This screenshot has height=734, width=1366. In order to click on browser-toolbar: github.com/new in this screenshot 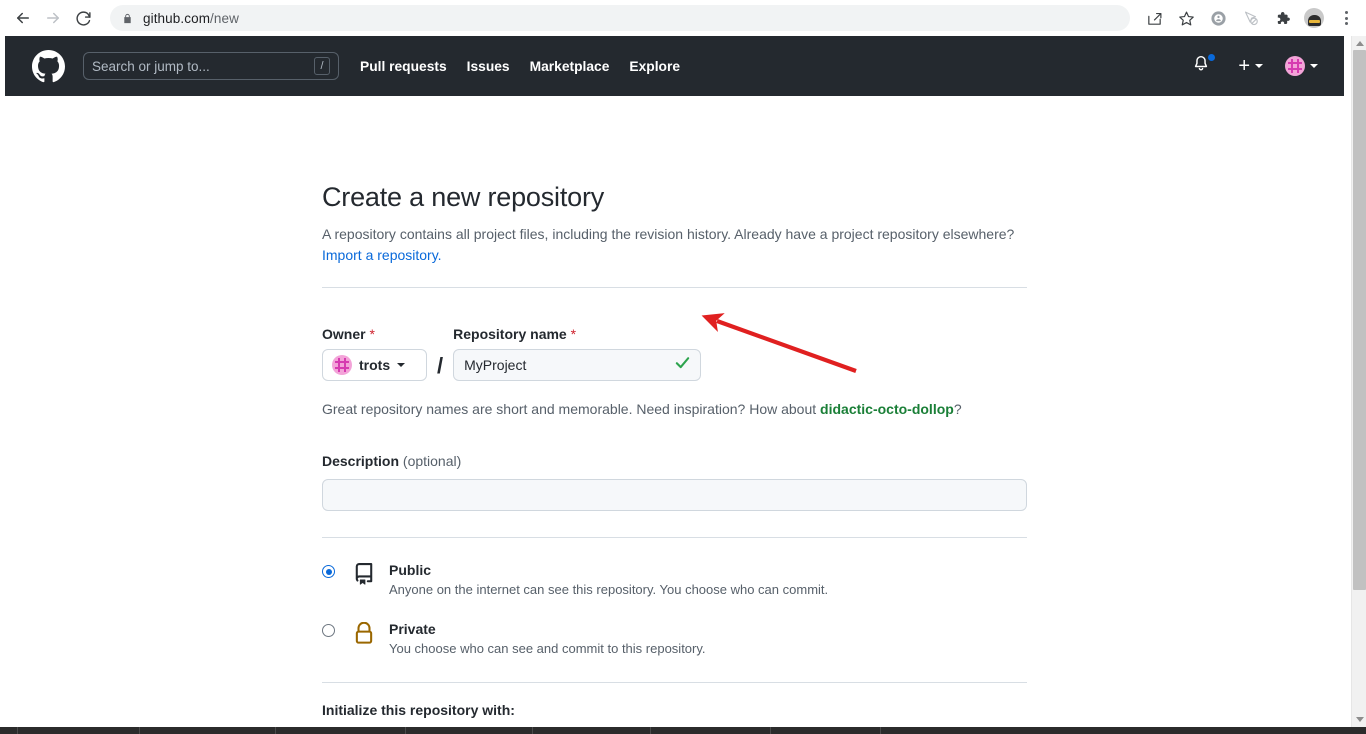, I will do `click(683, 18)`.